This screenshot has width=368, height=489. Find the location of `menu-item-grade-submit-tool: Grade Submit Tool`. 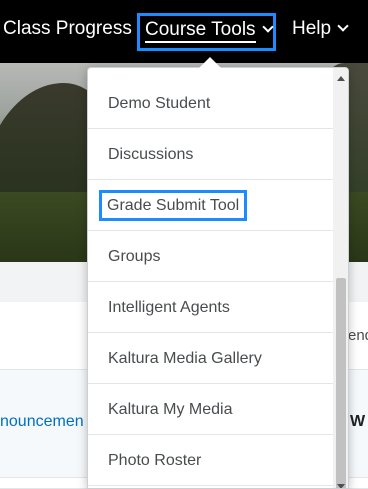

menu-item-grade-submit-tool: Grade Submit Tool is located at coordinates (210, 205).